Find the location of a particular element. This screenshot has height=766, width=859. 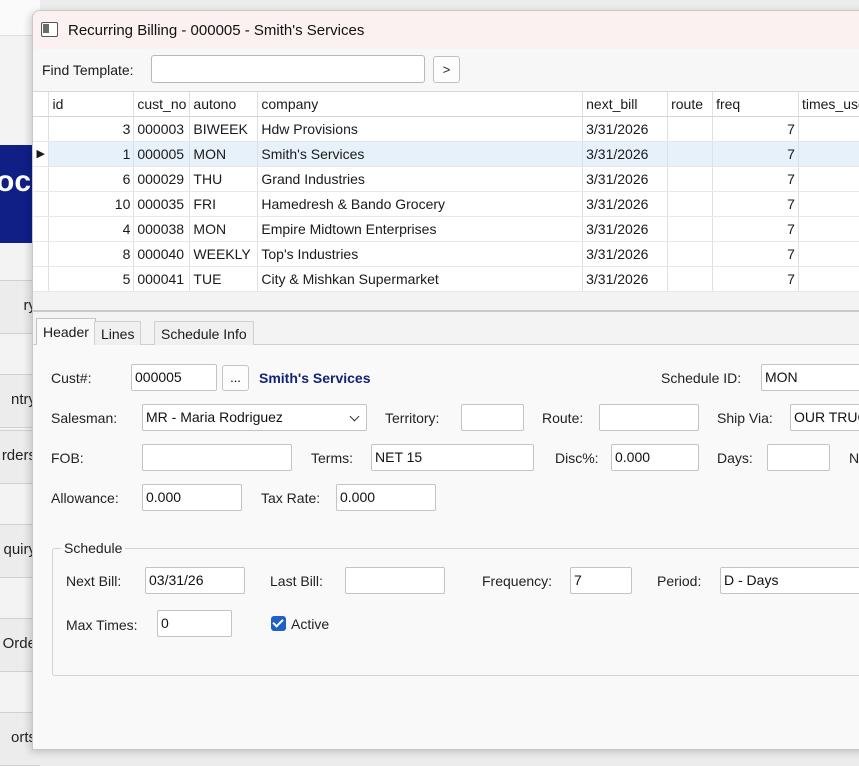

column-header-id: id is located at coordinates (91, 104).